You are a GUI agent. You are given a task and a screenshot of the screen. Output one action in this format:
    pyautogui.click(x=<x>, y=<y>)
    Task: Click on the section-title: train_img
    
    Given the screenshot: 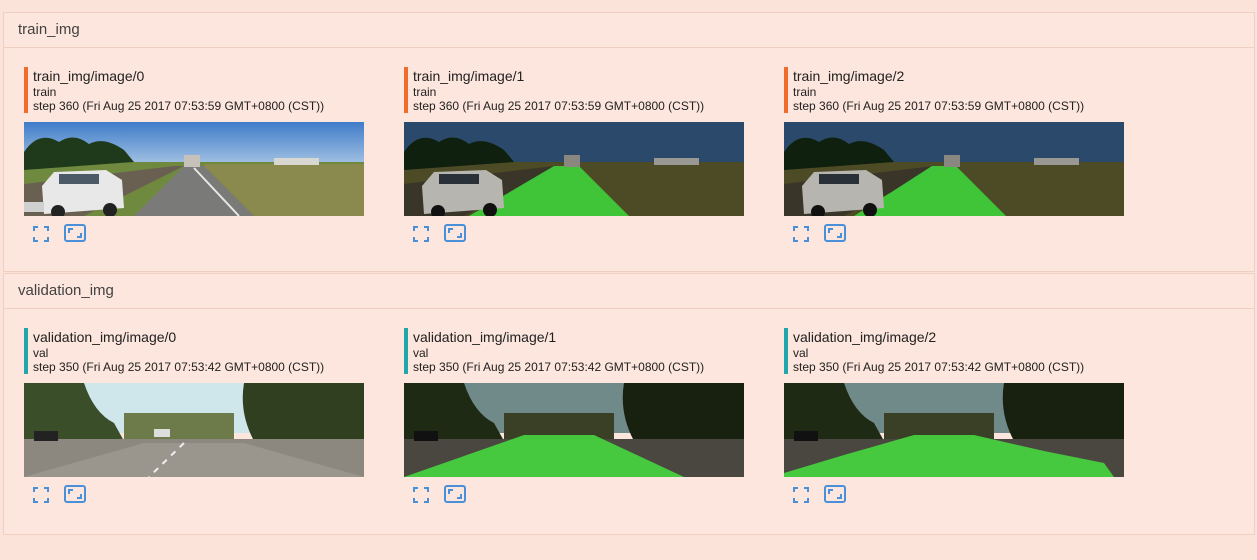 What is the action you would take?
    pyautogui.click(x=629, y=30)
    